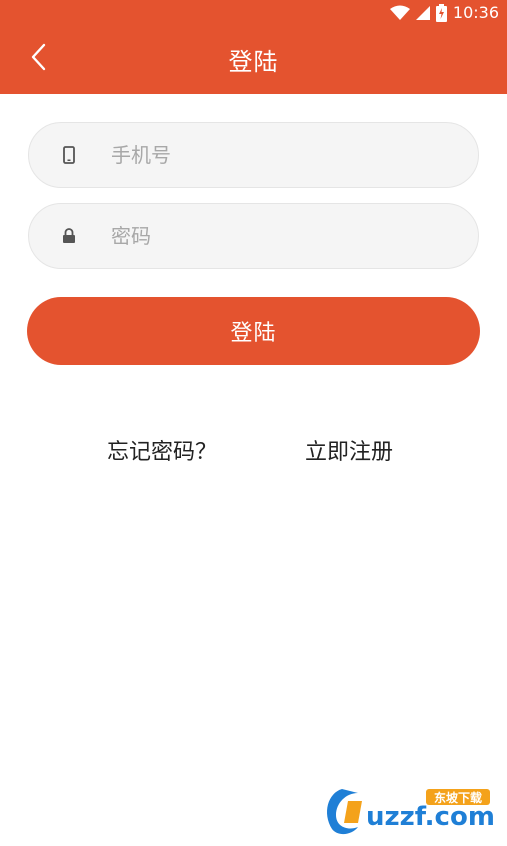 Image resolution: width=507 pixels, height=846 pixels. I want to click on watermark-brand: uzzf.com, so click(430, 817).